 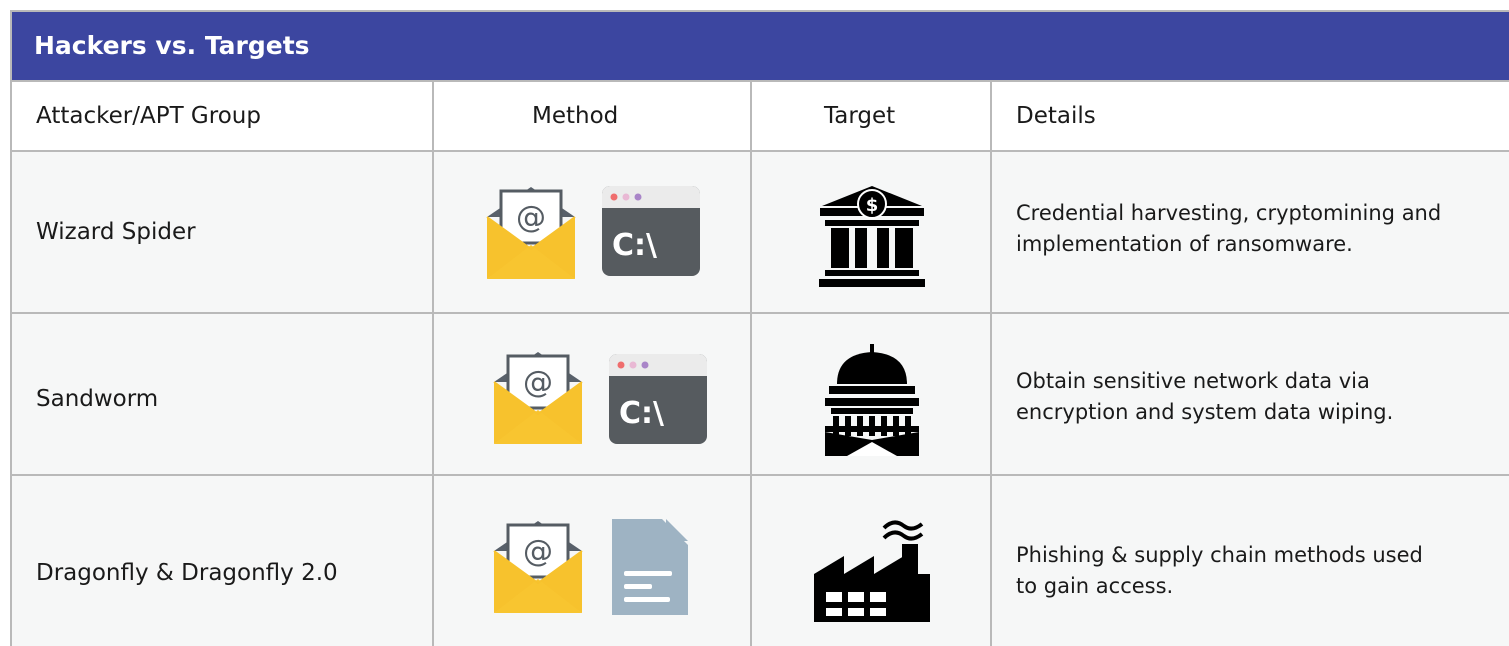 I want to click on details-line: Credential harvesting, cryptomining and, so click(x=1229, y=213).